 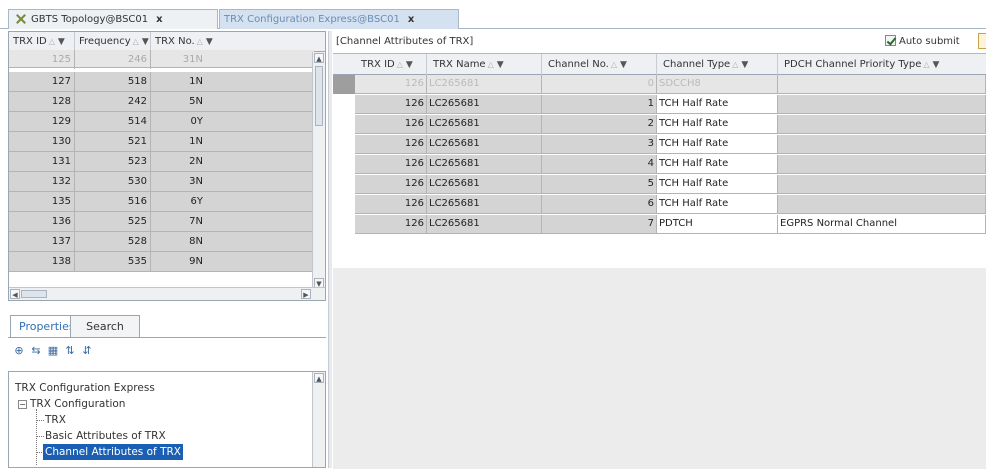 I want to click on table-row: 126 LC265681 3 TCH Half Rate, so click(x=659, y=144).